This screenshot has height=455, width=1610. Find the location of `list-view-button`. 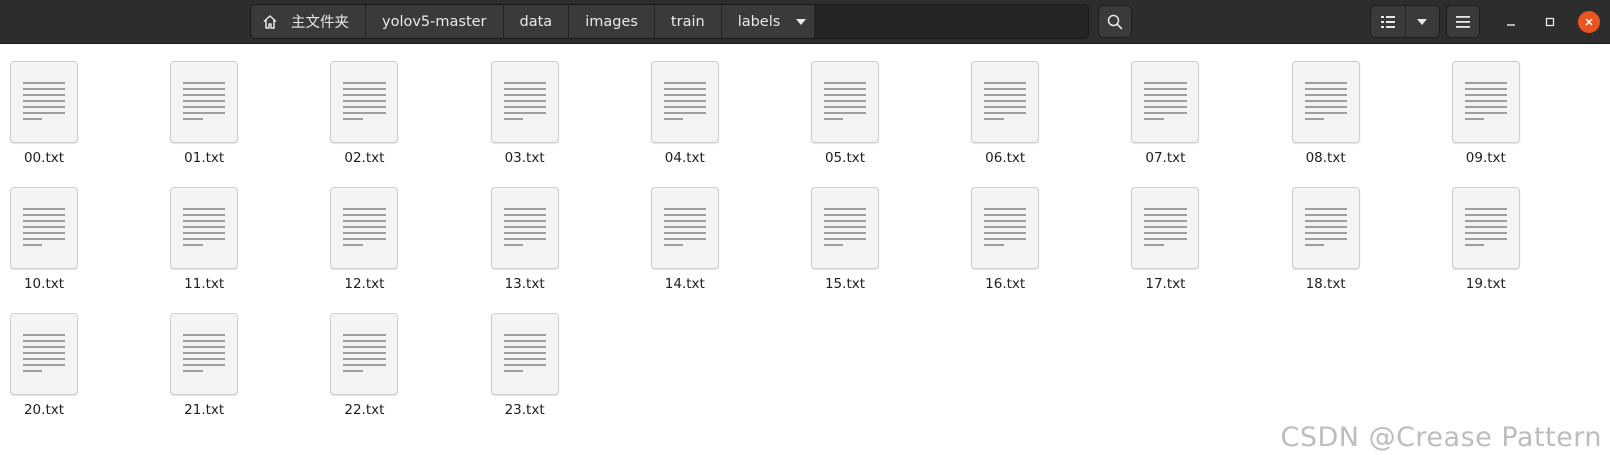

list-view-button is located at coordinates (1388, 21).